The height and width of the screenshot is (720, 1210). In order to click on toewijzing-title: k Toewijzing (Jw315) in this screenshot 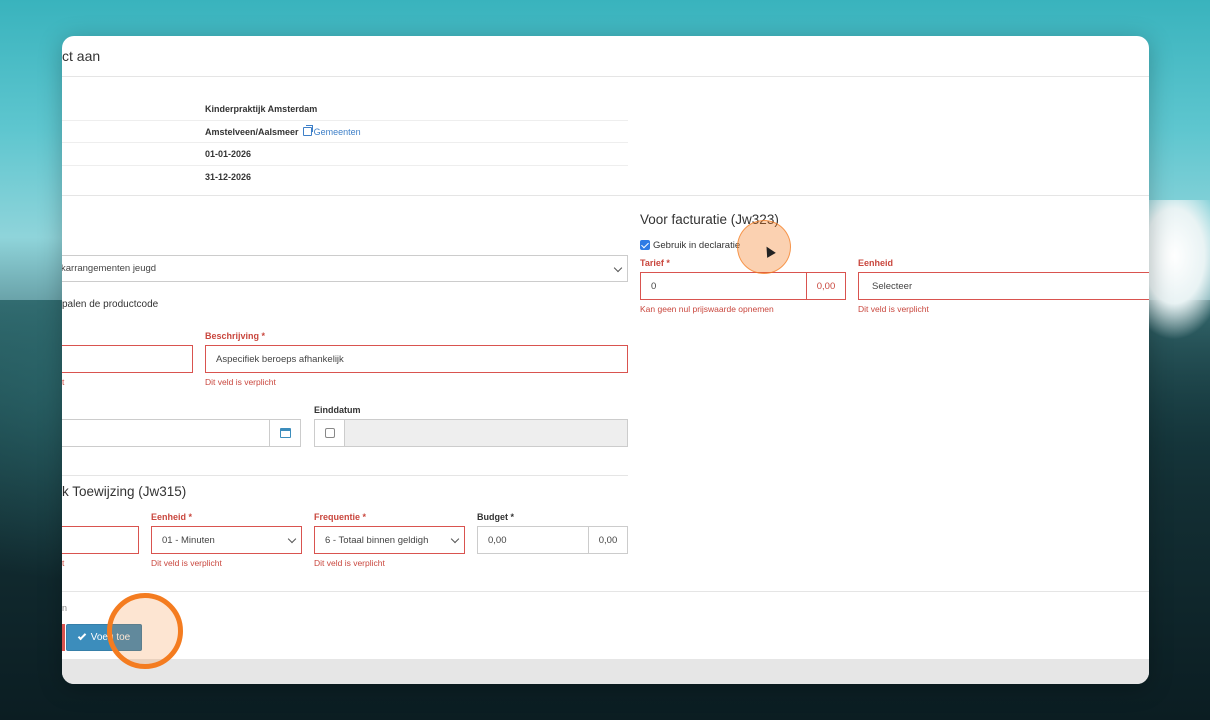, I will do `click(124, 491)`.